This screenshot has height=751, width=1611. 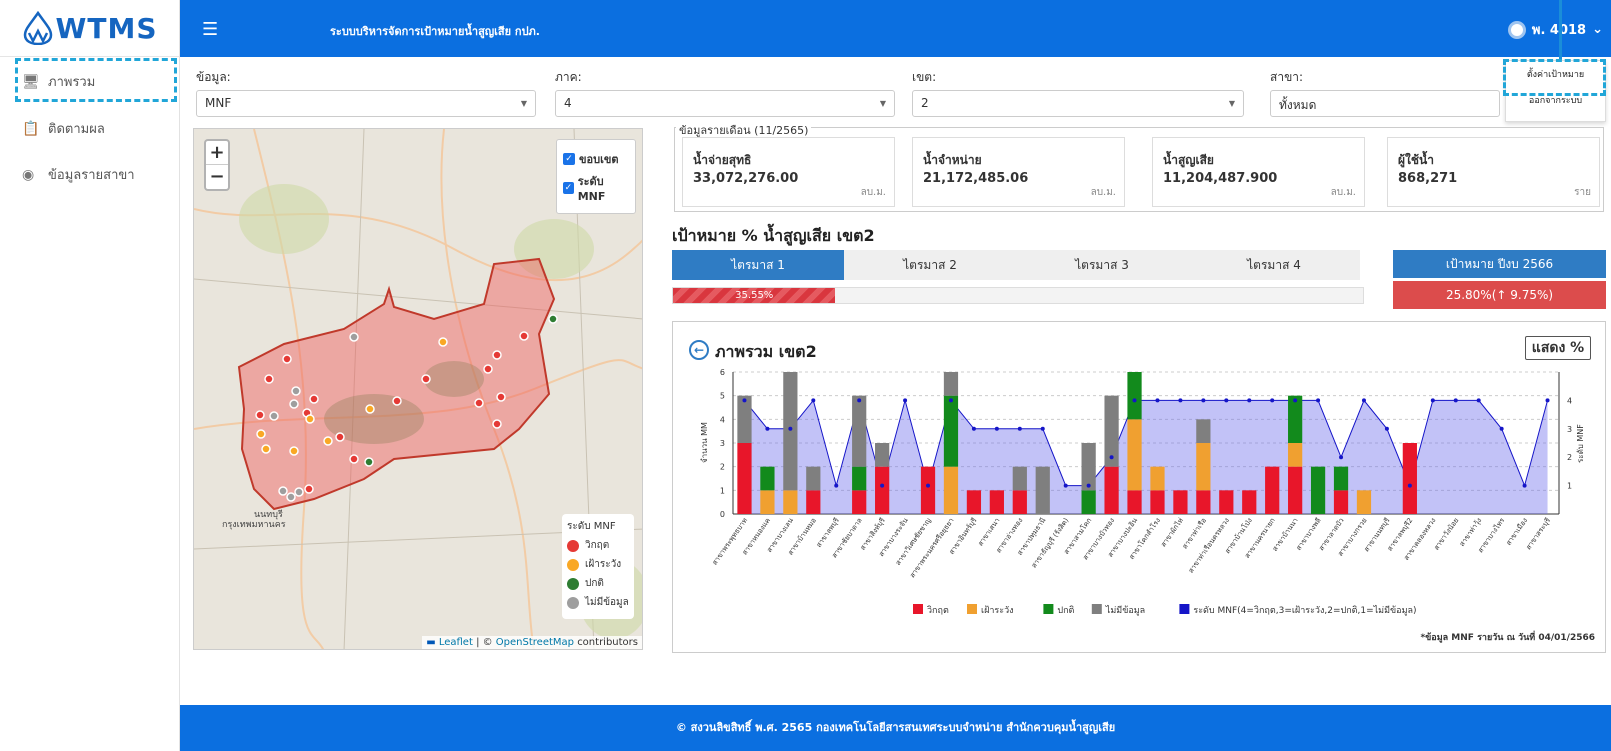 What do you see at coordinates (1428, 178) in the screenshot?
I see `stat-value: 868,271` at bounding box center [1428, 178].